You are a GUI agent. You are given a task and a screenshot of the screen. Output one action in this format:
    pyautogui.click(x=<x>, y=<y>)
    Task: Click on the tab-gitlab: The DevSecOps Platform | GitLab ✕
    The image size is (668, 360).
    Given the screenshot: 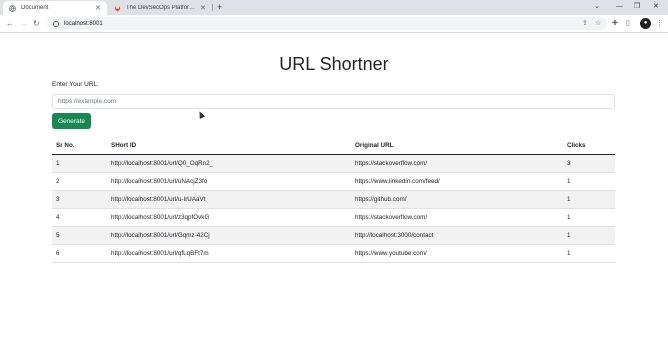 What is the action you would take?
    pyautogui.click(x=160, y=8)
    